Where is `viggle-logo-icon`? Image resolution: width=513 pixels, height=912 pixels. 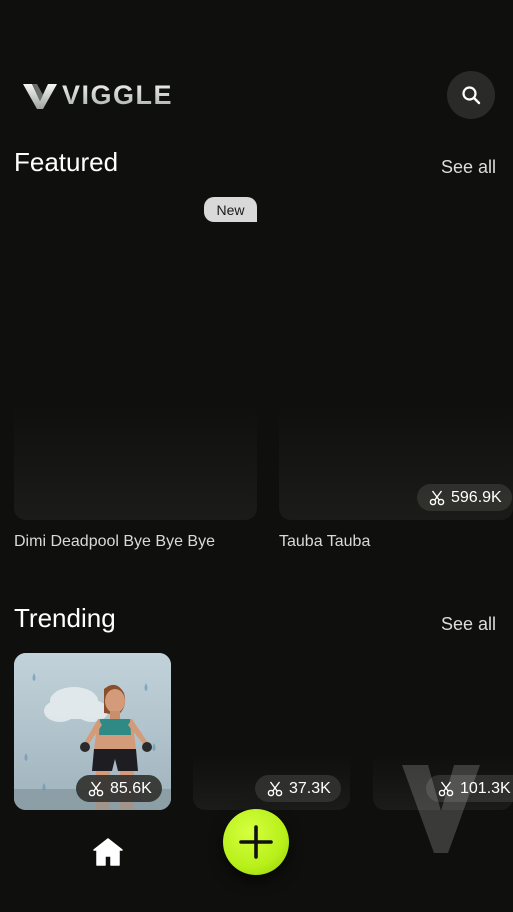 viggle-logo-icon is located at coordinates (40, 96).